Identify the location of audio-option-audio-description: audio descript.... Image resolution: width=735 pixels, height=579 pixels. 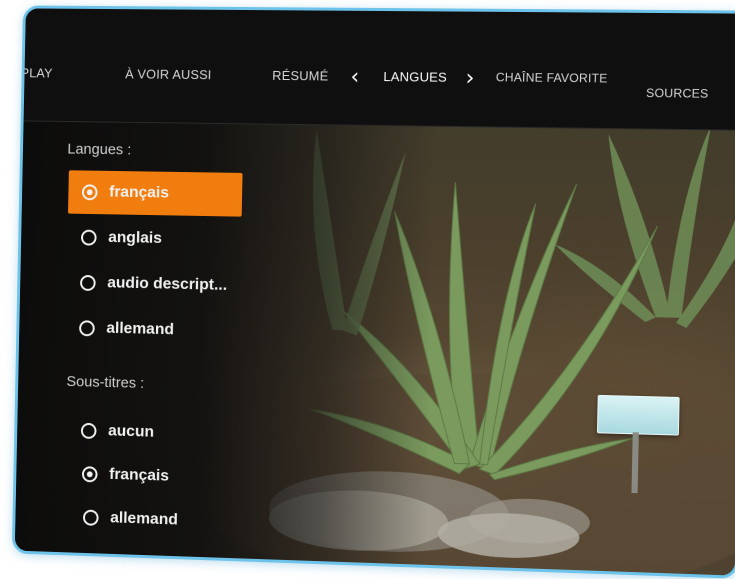
(153, 284).